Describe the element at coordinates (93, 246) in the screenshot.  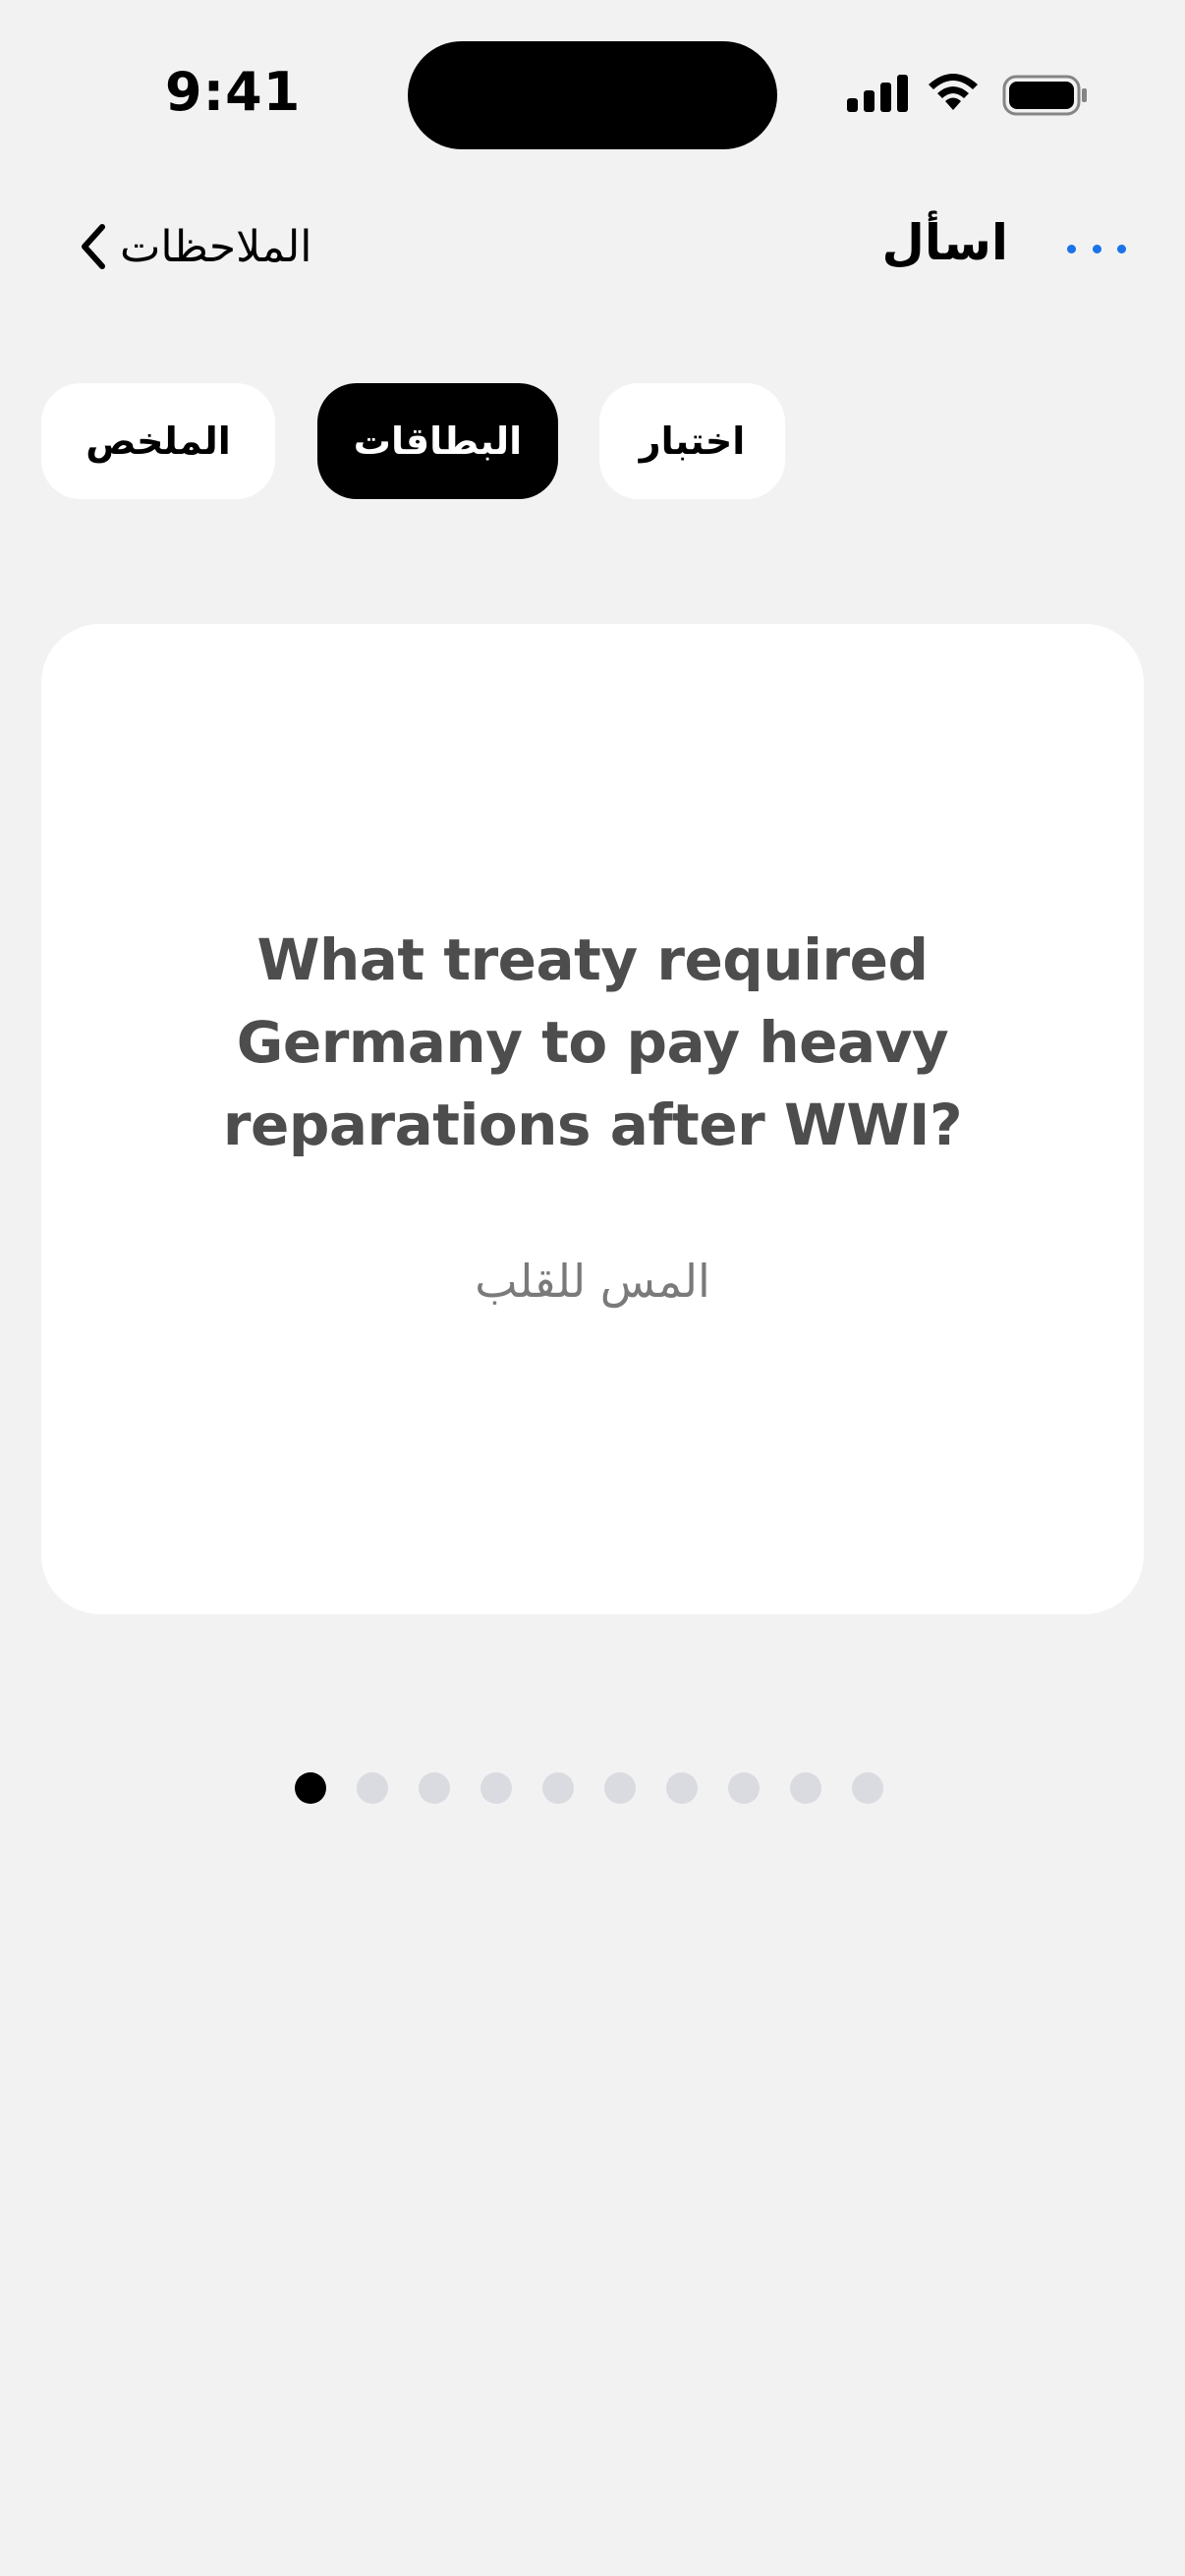
I see `chevron-left-icon` at that location.